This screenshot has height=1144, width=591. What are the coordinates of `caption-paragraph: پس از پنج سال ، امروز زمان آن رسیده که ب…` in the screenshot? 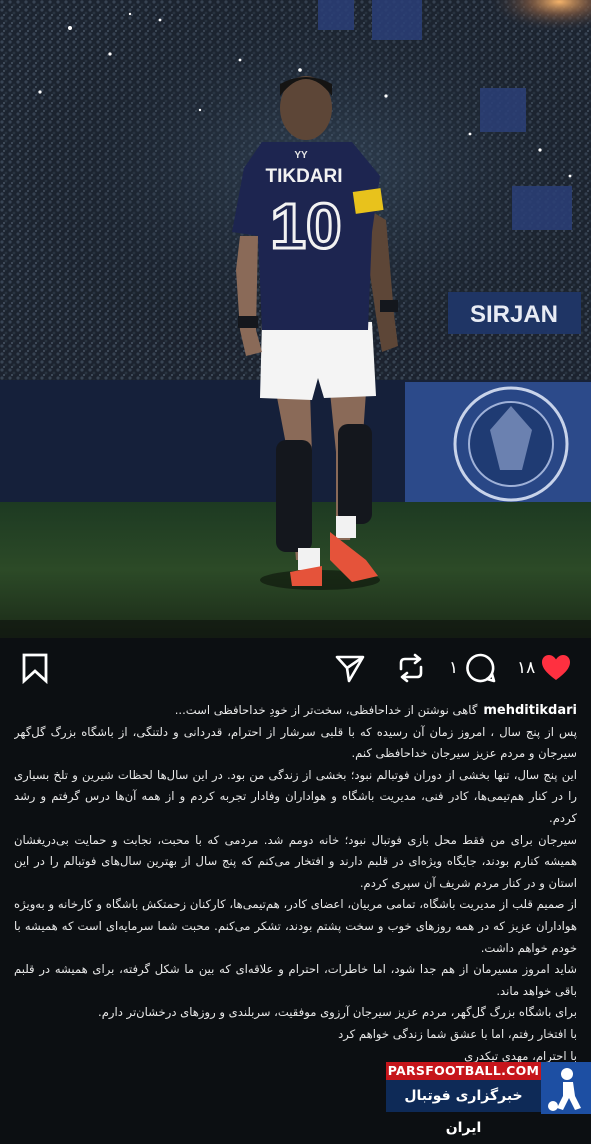 It's located at (295, 742).